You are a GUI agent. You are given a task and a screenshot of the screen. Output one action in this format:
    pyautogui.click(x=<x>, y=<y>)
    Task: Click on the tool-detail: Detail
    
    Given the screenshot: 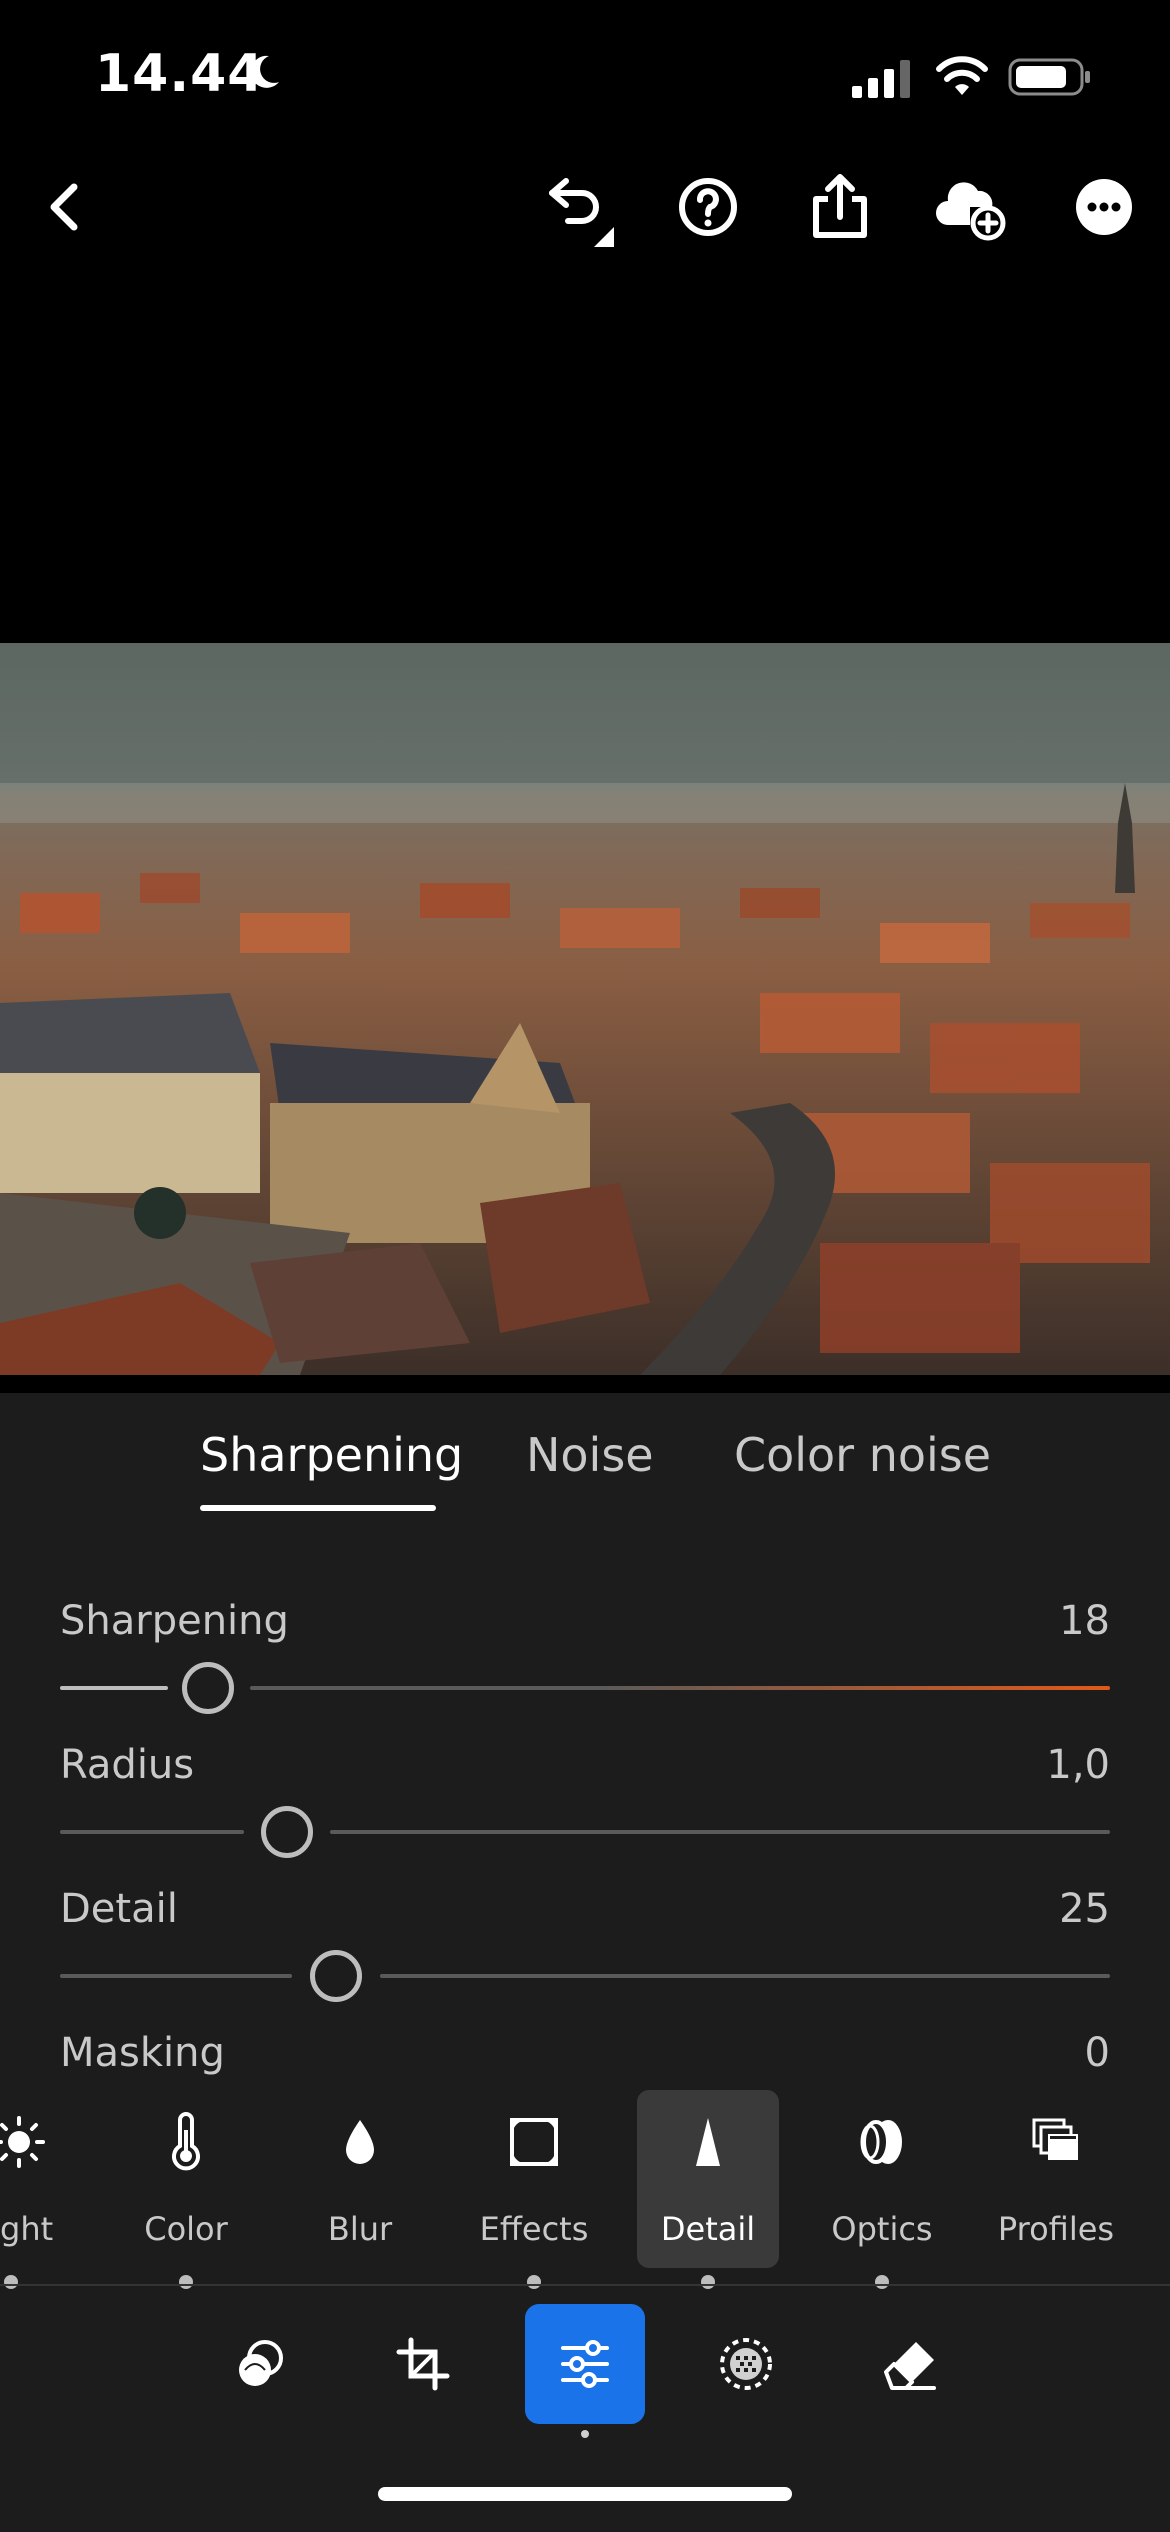 What is the action you would take?
    pyautogui.click(x=708, y=2179)
    